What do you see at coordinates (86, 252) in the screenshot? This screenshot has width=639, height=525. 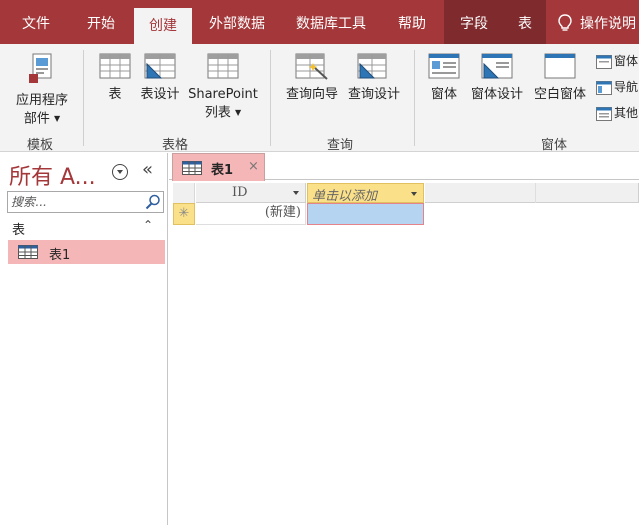 I see `nav-item-table1: 表1` at bounding box center [86, 252].